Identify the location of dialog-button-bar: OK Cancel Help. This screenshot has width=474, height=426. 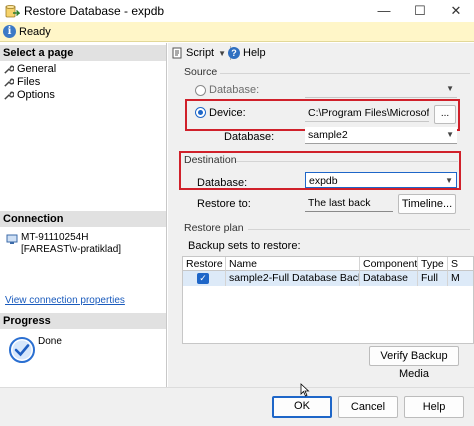
(237, 406).